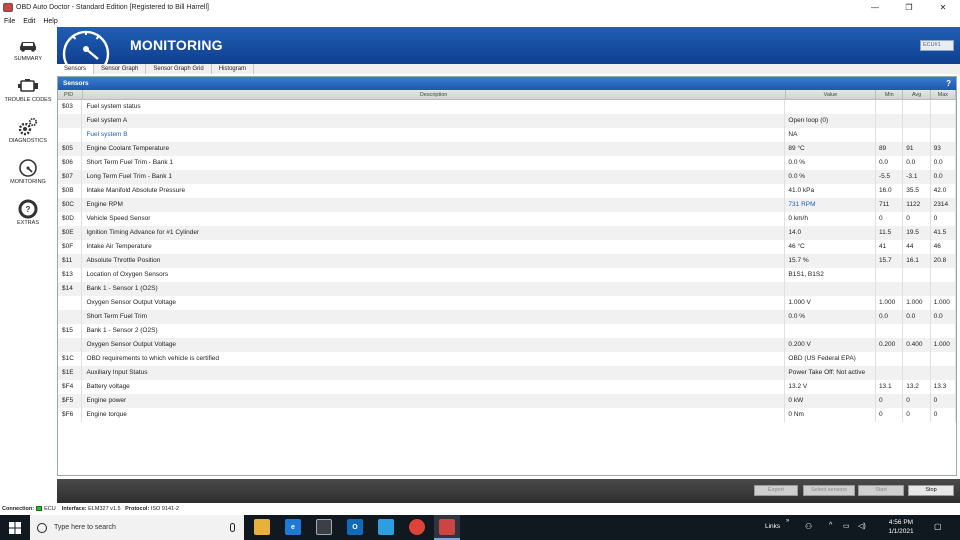 The width and height of the screenshot is (960, 540). What do you see at coordinates (917, 191) in the screenshot?
I see `cell-avg: 35.5` at bounding box center [917, 191].